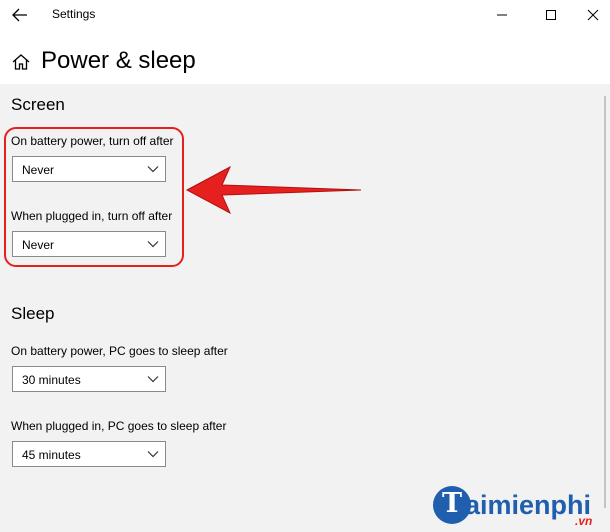  Describe the element at coordinates (502, 15) in the screenshot. I see `minimize-icon` at that location.